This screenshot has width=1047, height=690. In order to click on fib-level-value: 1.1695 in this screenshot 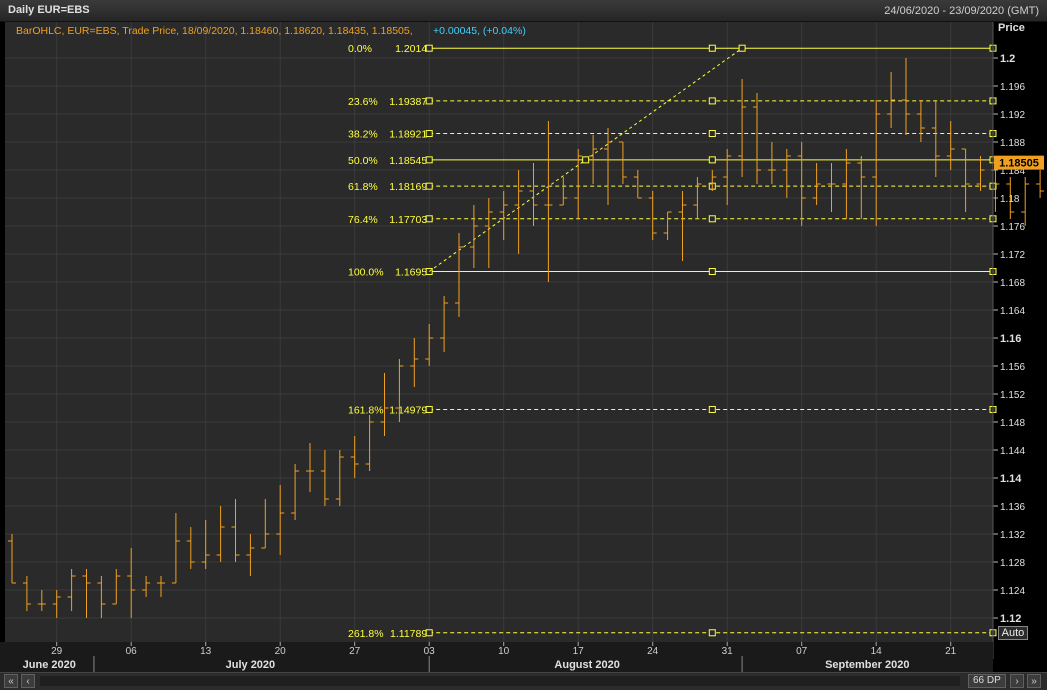, I will do `click(411, 273)`.